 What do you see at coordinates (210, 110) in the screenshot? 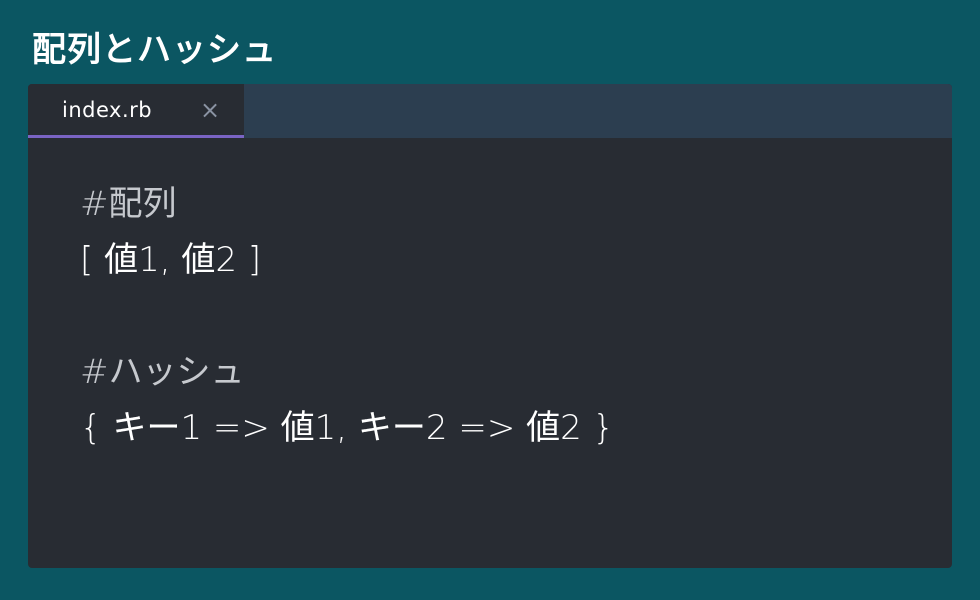
I see `close-icon: ×` at bounding box center [210, 110].